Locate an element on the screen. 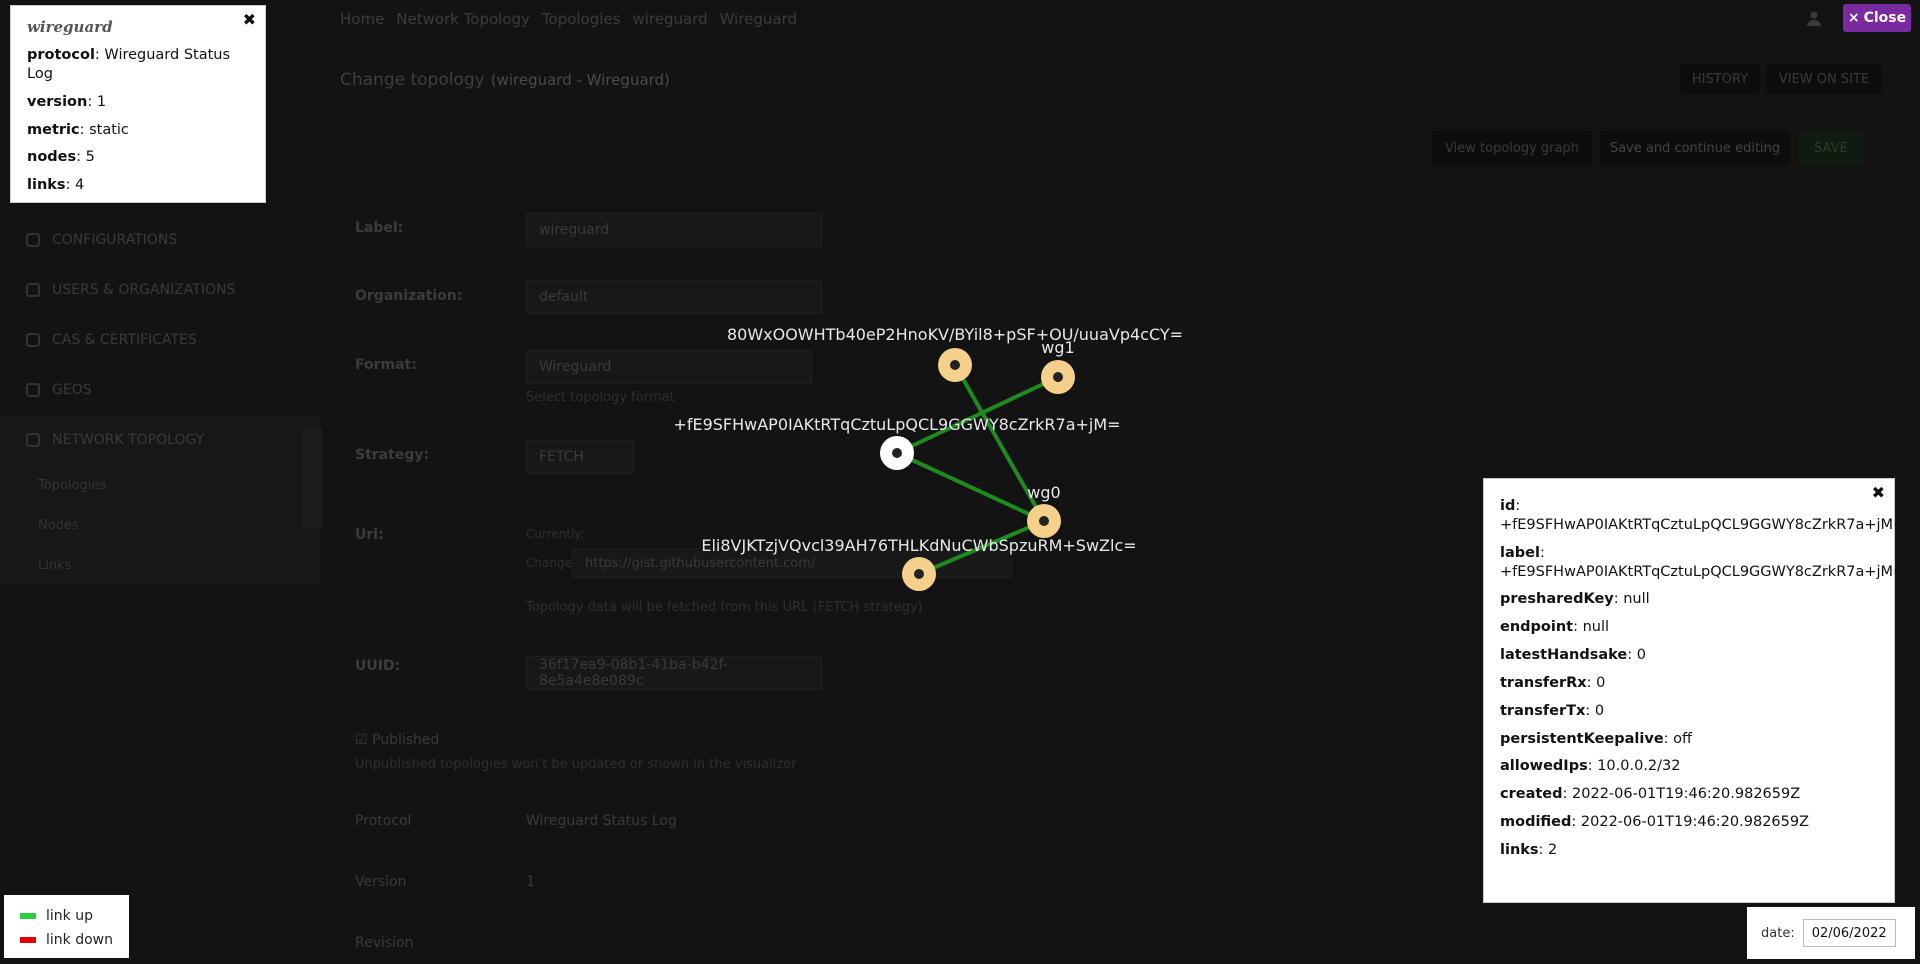 The height and width of the screenshot is (964, 1920). overview-row-links: links: 4 is located at coordinates (56, 185).